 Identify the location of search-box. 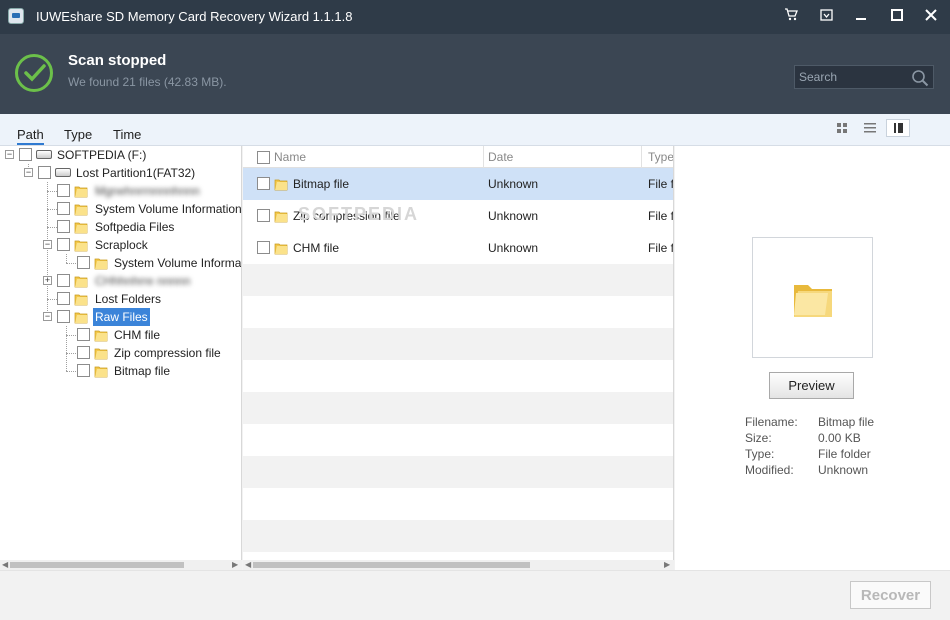
(864, 77).